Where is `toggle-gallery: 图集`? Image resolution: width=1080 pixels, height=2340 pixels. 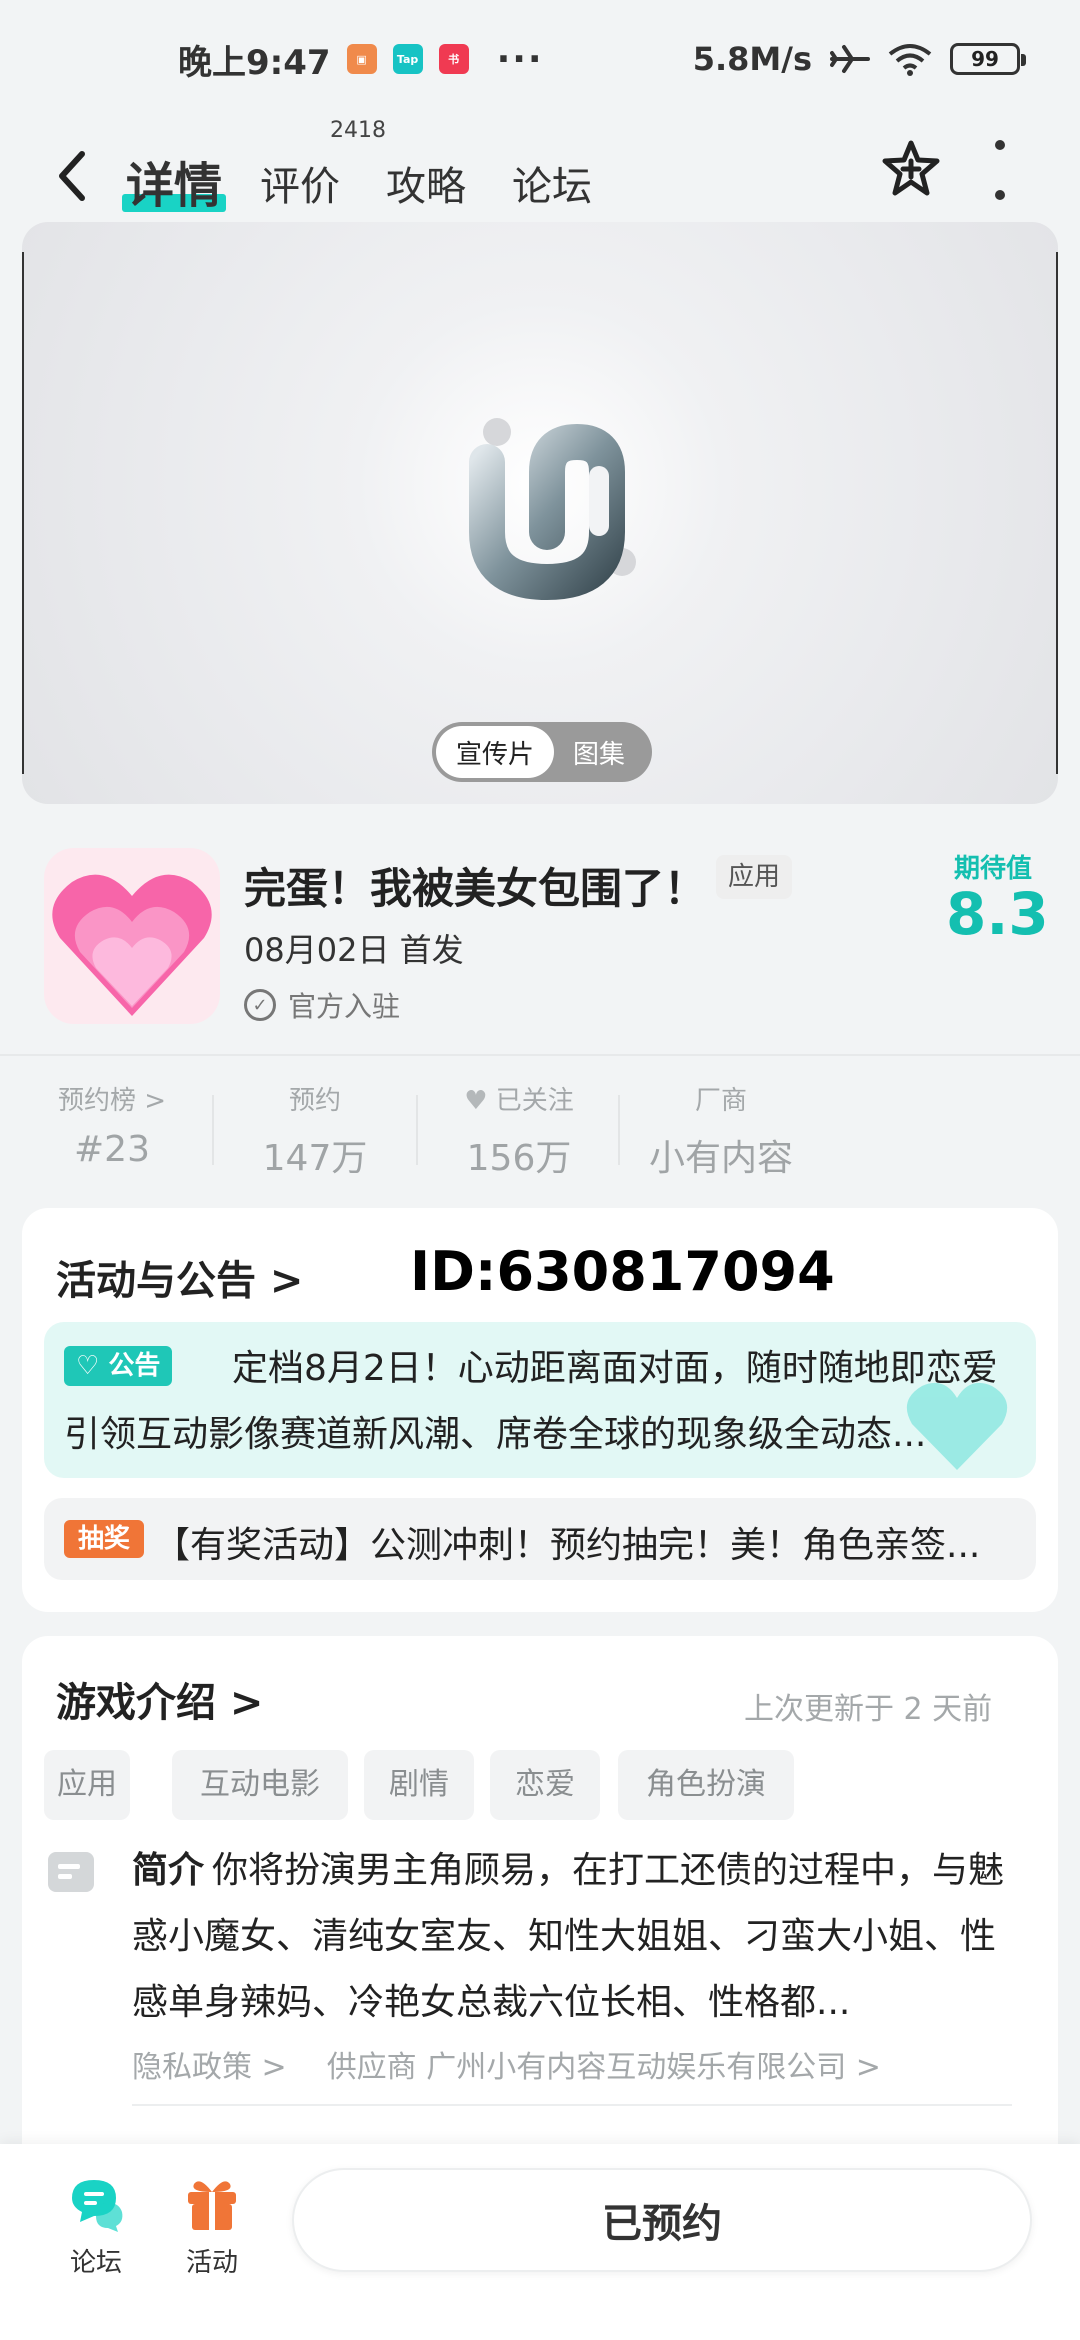
toggle-gallery: 图集 is located at coordinates (599, 752).